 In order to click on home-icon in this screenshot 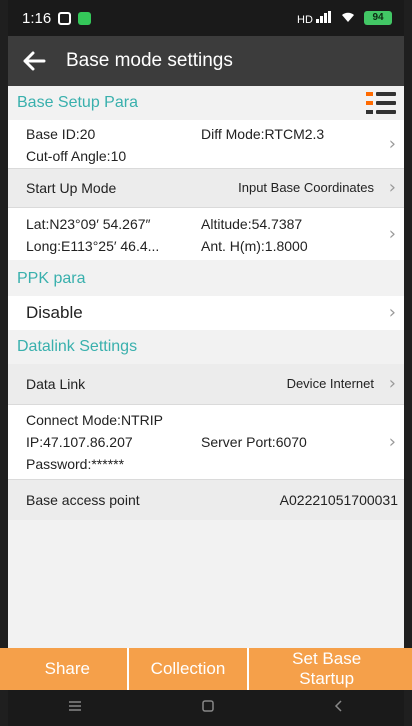, I will do `click(208, 708)`.